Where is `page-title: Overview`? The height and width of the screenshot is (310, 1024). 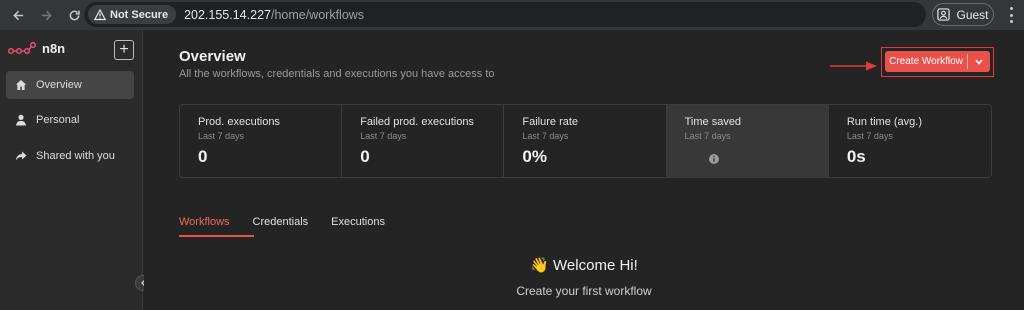
page-title: Overview is located at coordinates (212, 56).